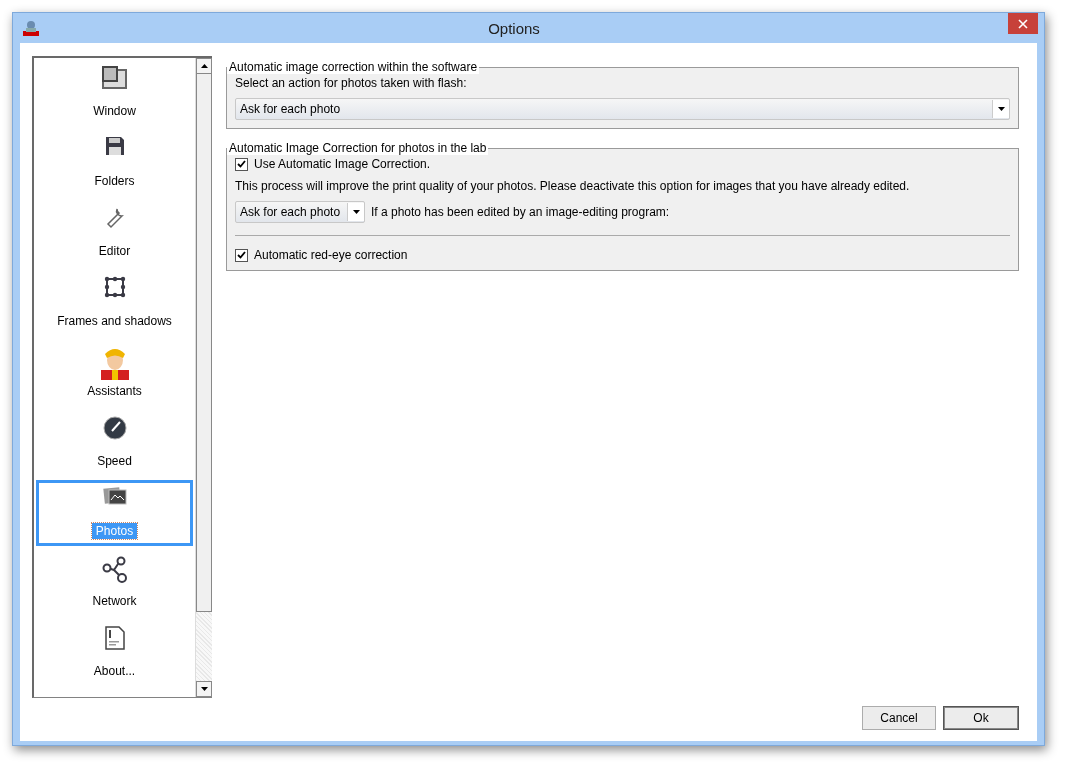 The width and height of the screenshot is (1066, 768). I want to click on description-text: Select an action for photos taken with flash:, so click(351, 83).